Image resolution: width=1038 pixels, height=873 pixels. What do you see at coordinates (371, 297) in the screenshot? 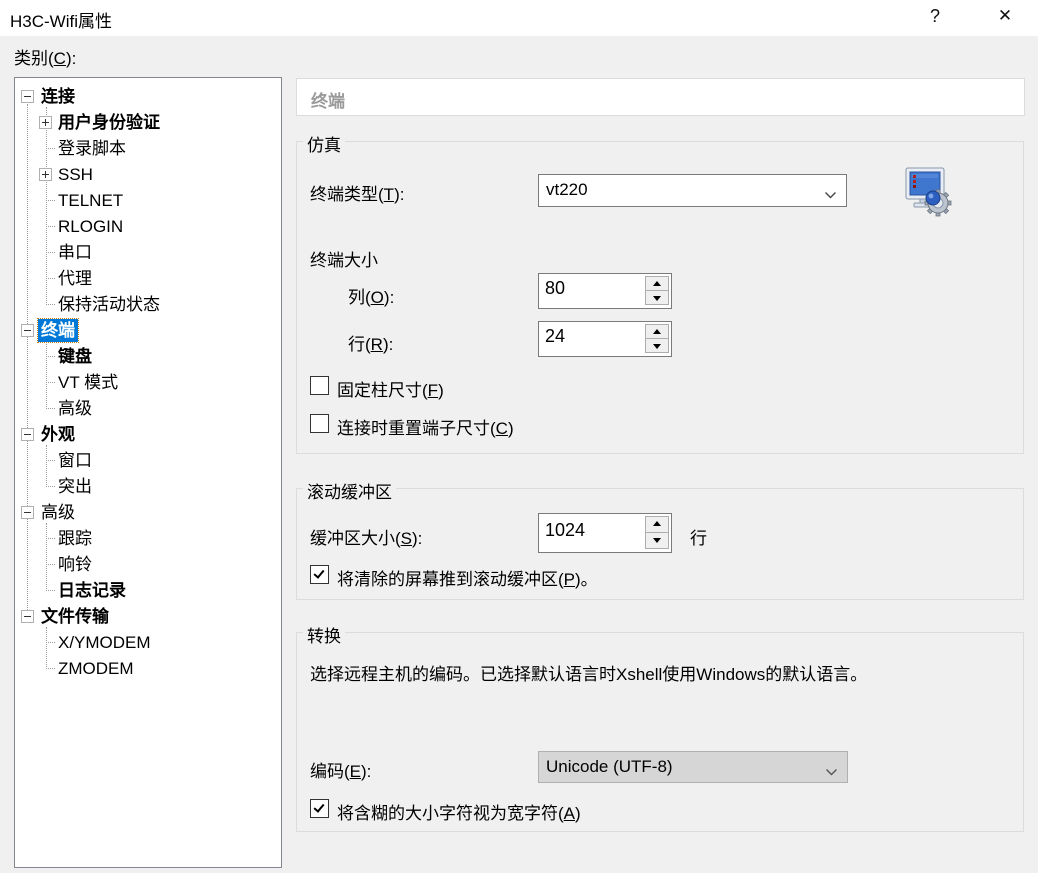
I see `columns-label: 列(O):` at bounding box center [371, 297].